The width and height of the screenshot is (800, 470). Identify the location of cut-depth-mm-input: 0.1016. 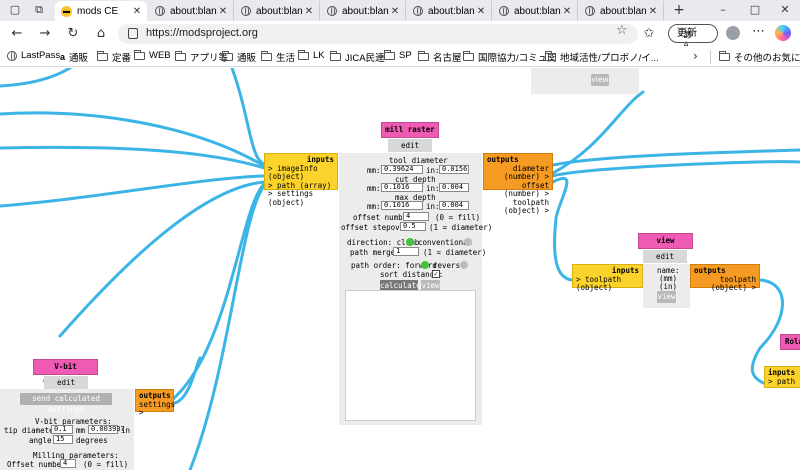
(402, 187).